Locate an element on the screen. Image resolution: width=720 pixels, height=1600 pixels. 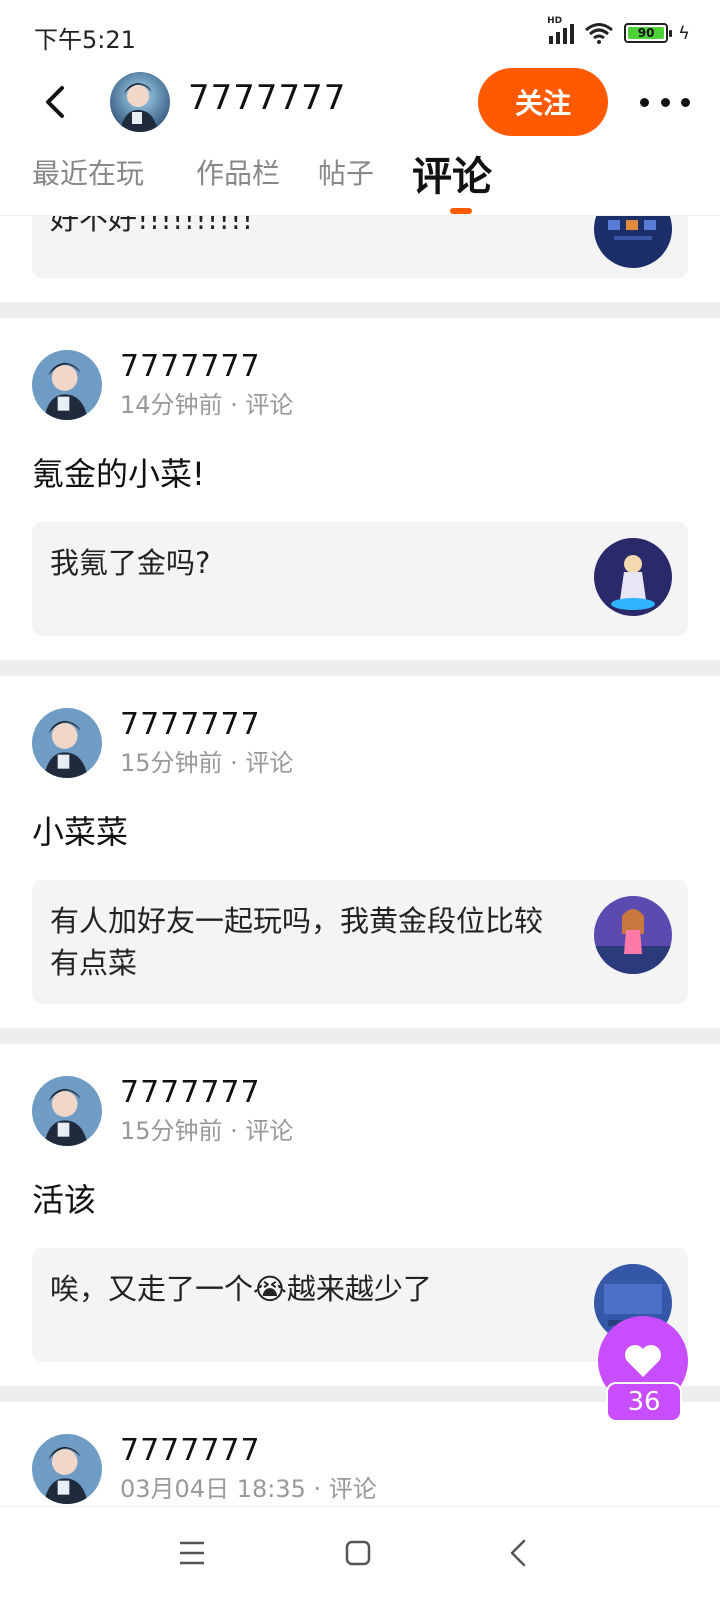
quoted-post-text: 有人加好友一起玩吗，我黄金段位比较有点菜 is located at coordinates (297, 942).